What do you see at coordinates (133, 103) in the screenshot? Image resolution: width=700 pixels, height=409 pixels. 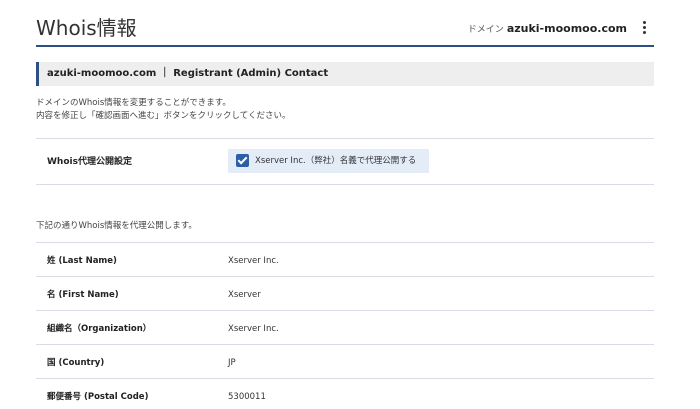 I see `intro-line-1: ドメインのWhois情報を変更することができます。` at bounding box center [133, 103].